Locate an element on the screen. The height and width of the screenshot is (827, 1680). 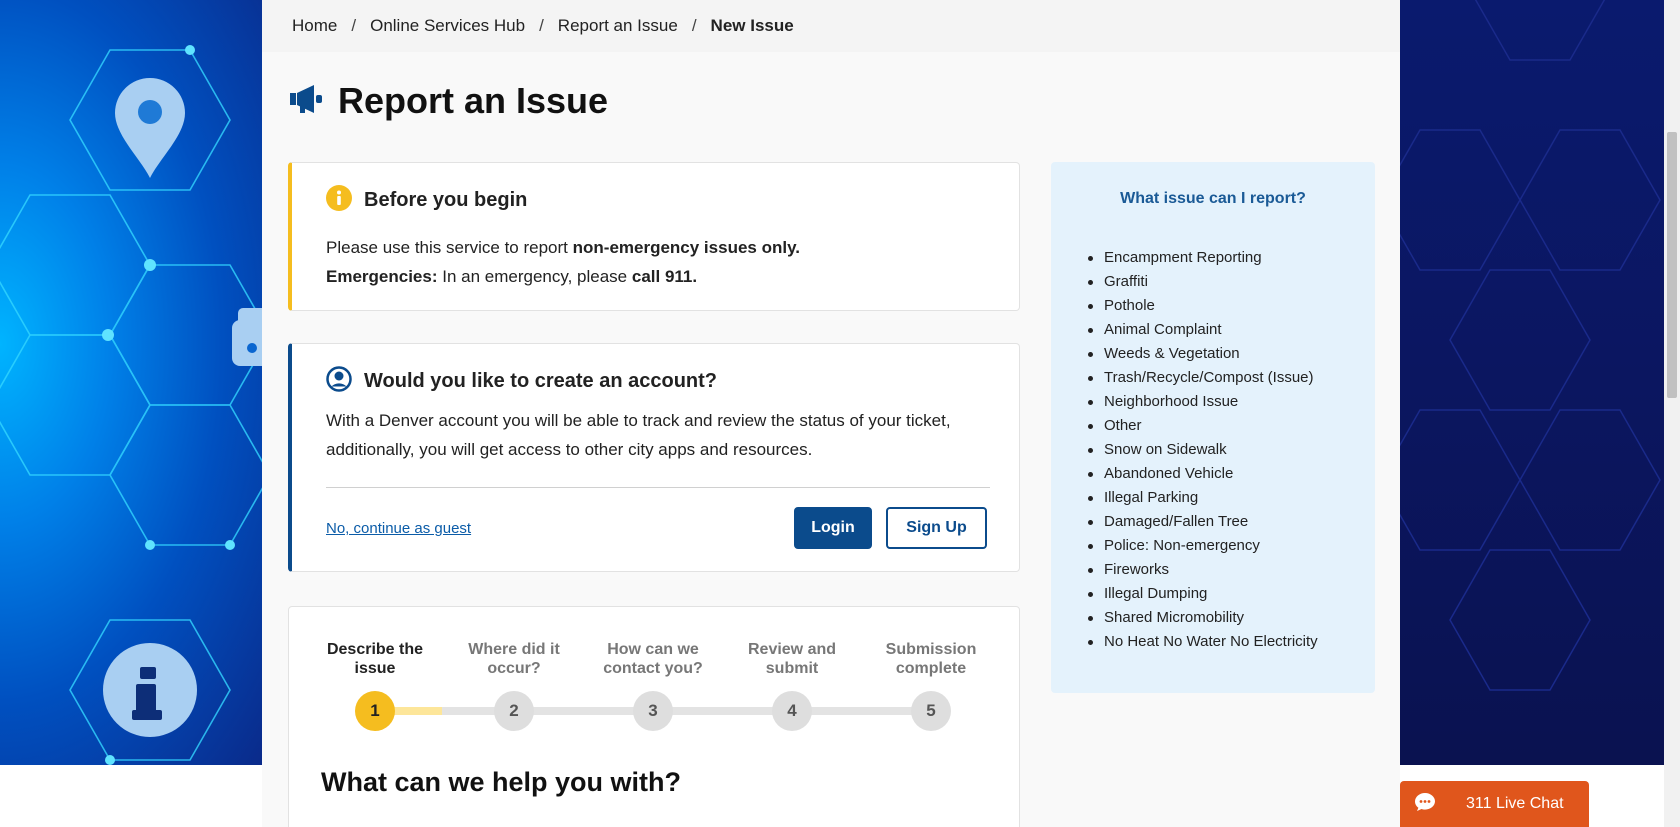
account-heading: Would you like to create an account? is located at coordinates (541, 381).